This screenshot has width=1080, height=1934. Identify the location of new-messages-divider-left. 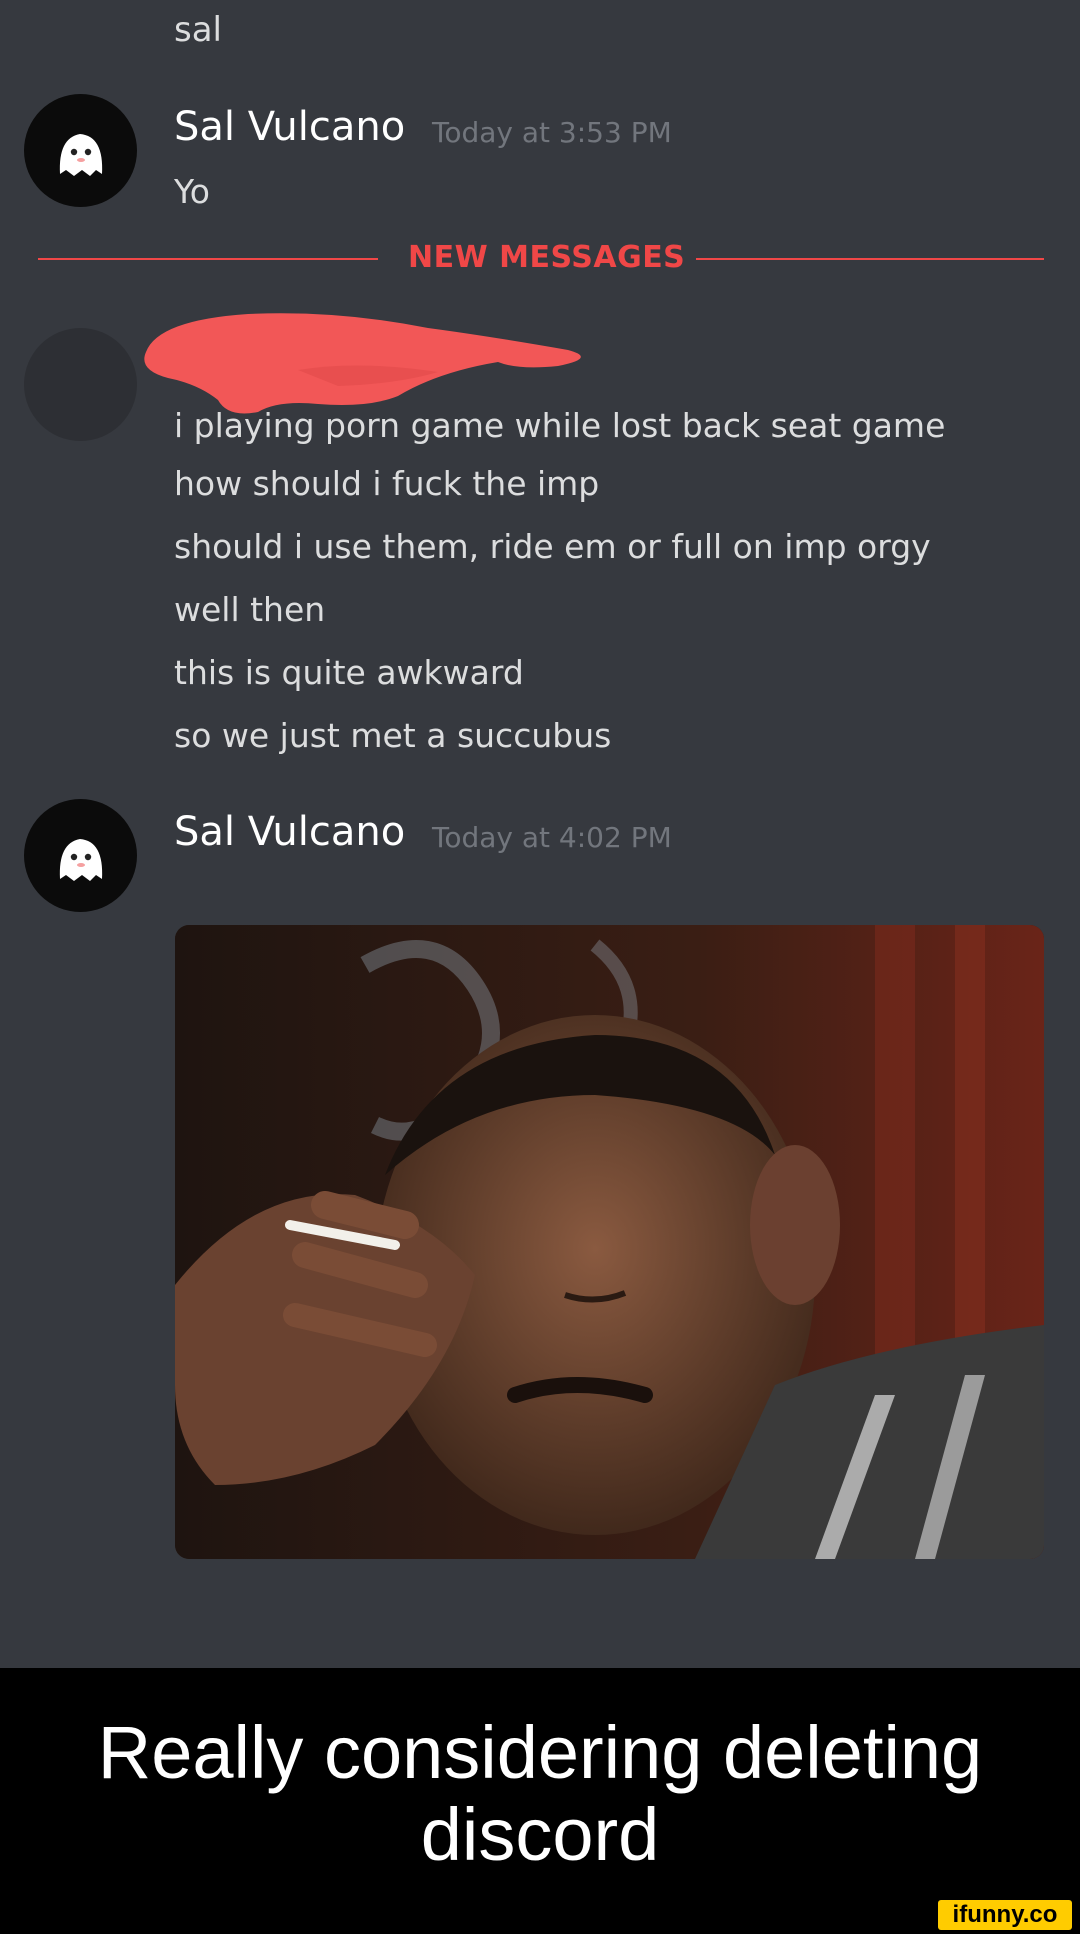
(208, 259).